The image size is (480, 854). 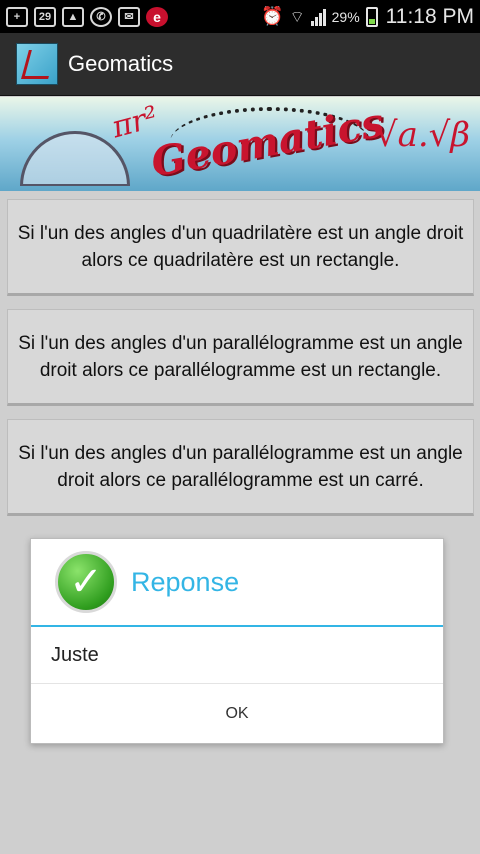 I want to click on plus-icon: +, so click(x=17, y=16).